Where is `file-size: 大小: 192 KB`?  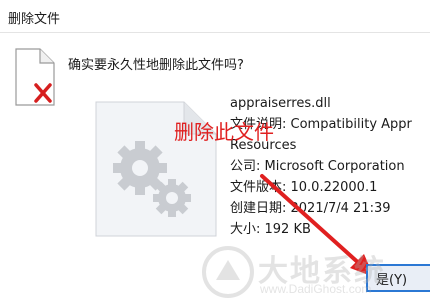 file-size: 大小: 192 KB is located at coordinates (270, 229).